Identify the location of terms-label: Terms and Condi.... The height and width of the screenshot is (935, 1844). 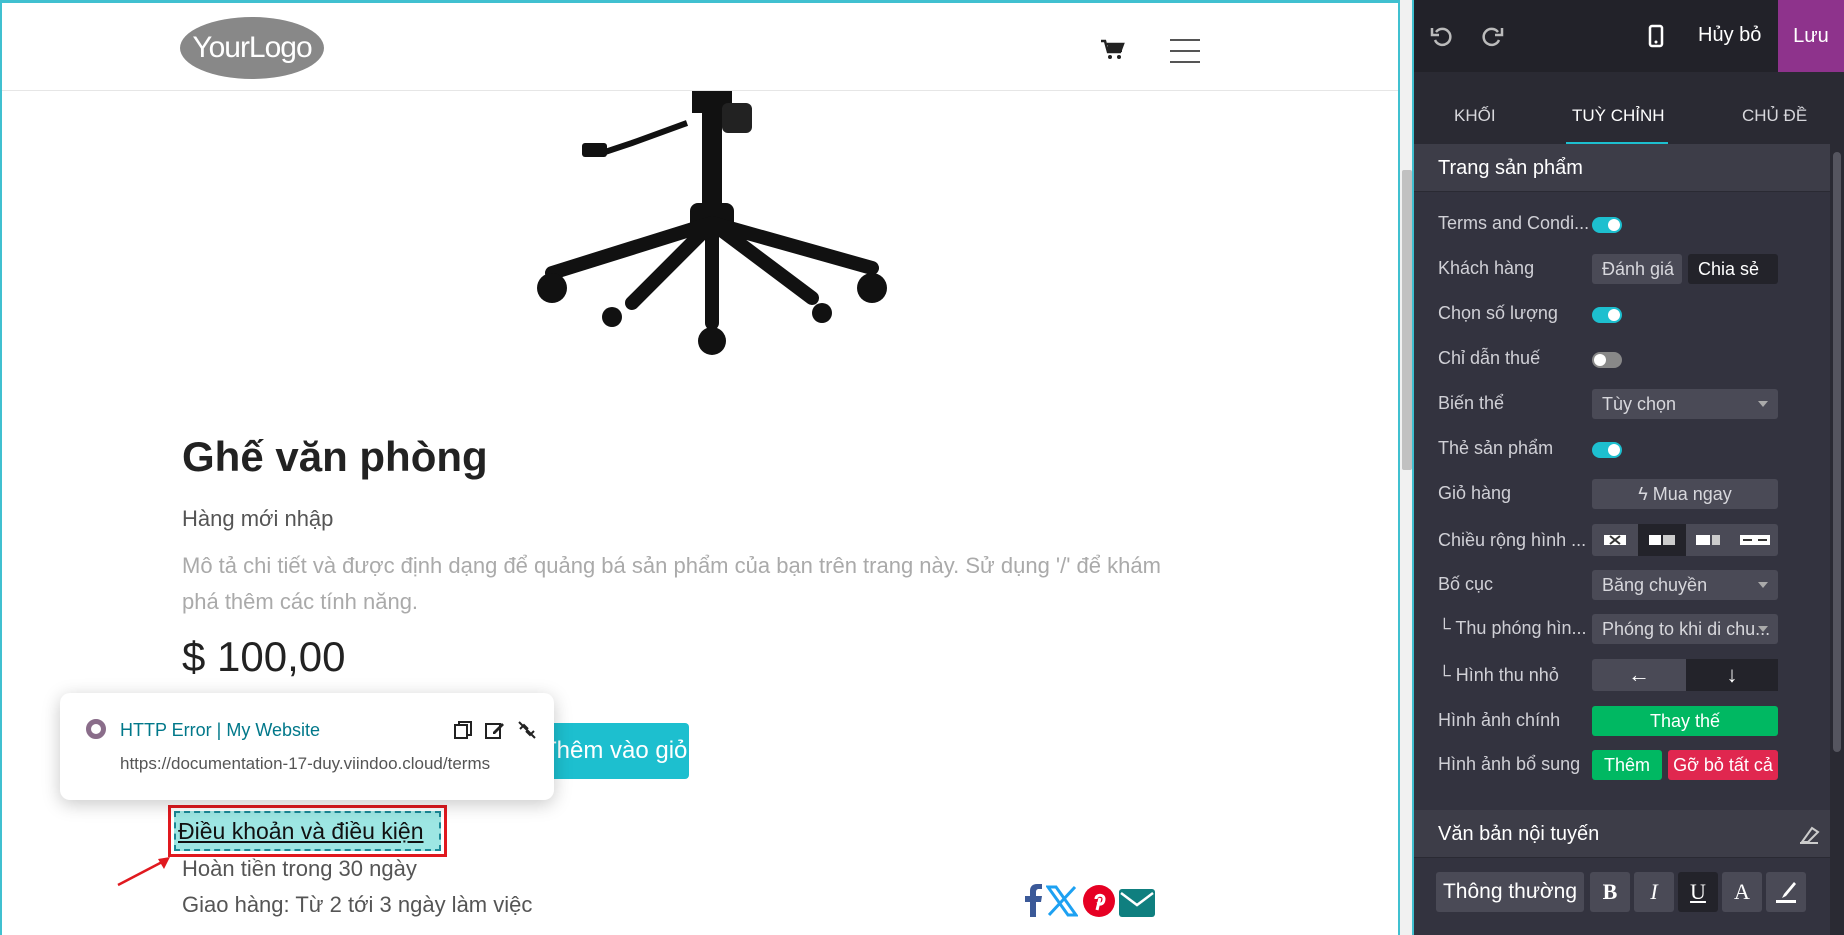
(1514, 223).